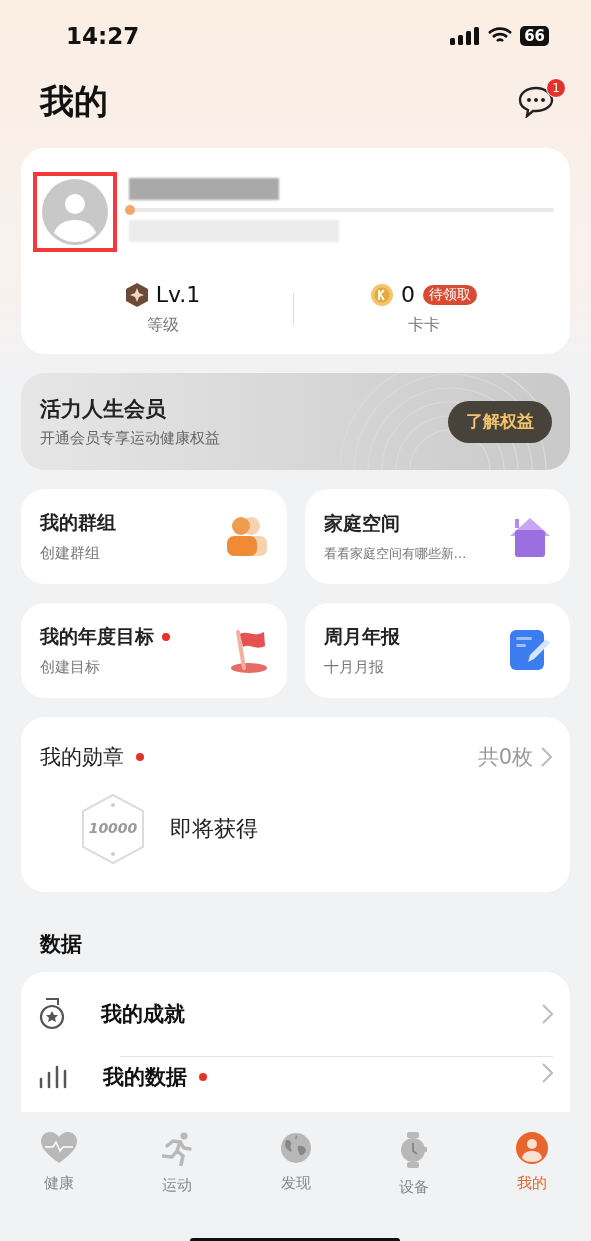 This screenshot has width=591, height=1241. Describe the element at coordinates (465, 36) in the screenshot. I see `signal-icon` at that location.